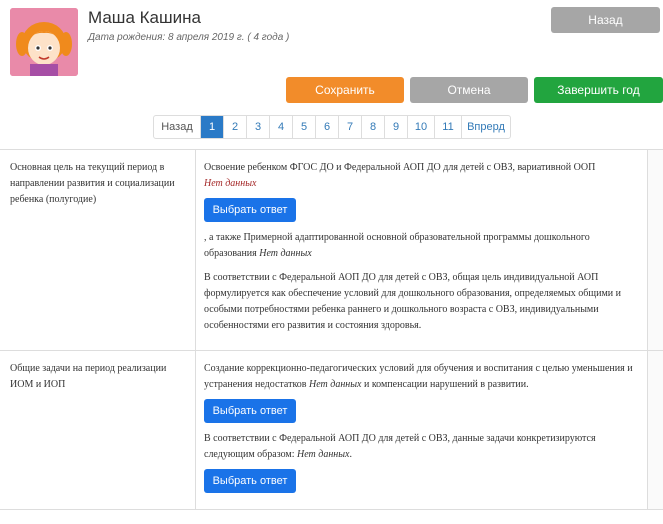 The image size is (663, 524). I want to click on second-text-end: ., so click(350, 454).